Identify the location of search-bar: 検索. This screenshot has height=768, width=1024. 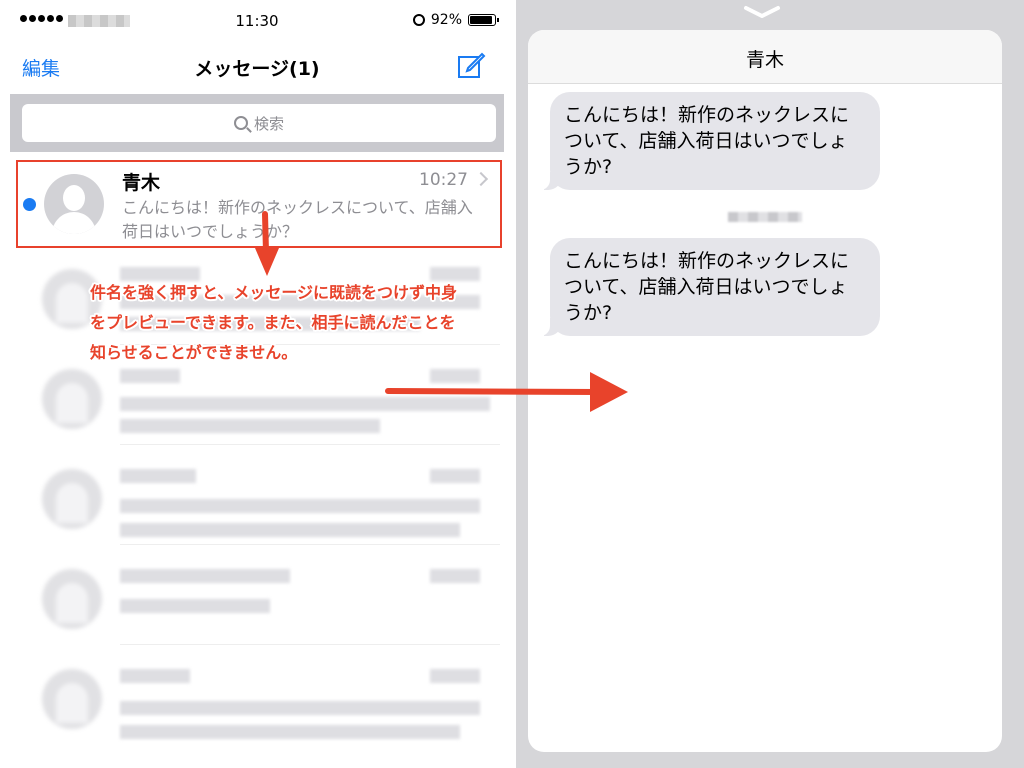
(257, 123).